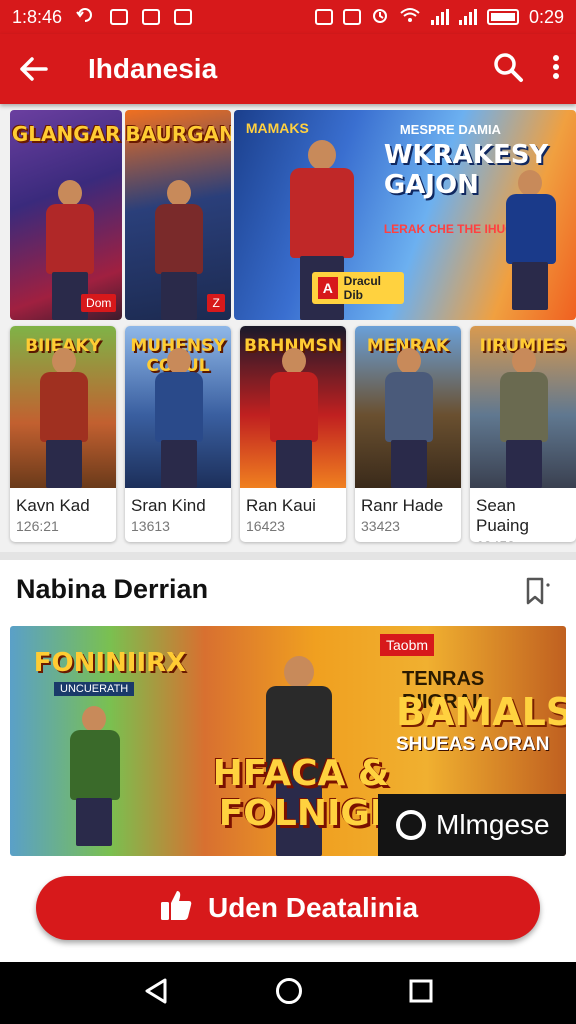 Image resolution: width=576 pixels, height=1024 pixels. I want to click on circle-home-icon, so click(289, 993).